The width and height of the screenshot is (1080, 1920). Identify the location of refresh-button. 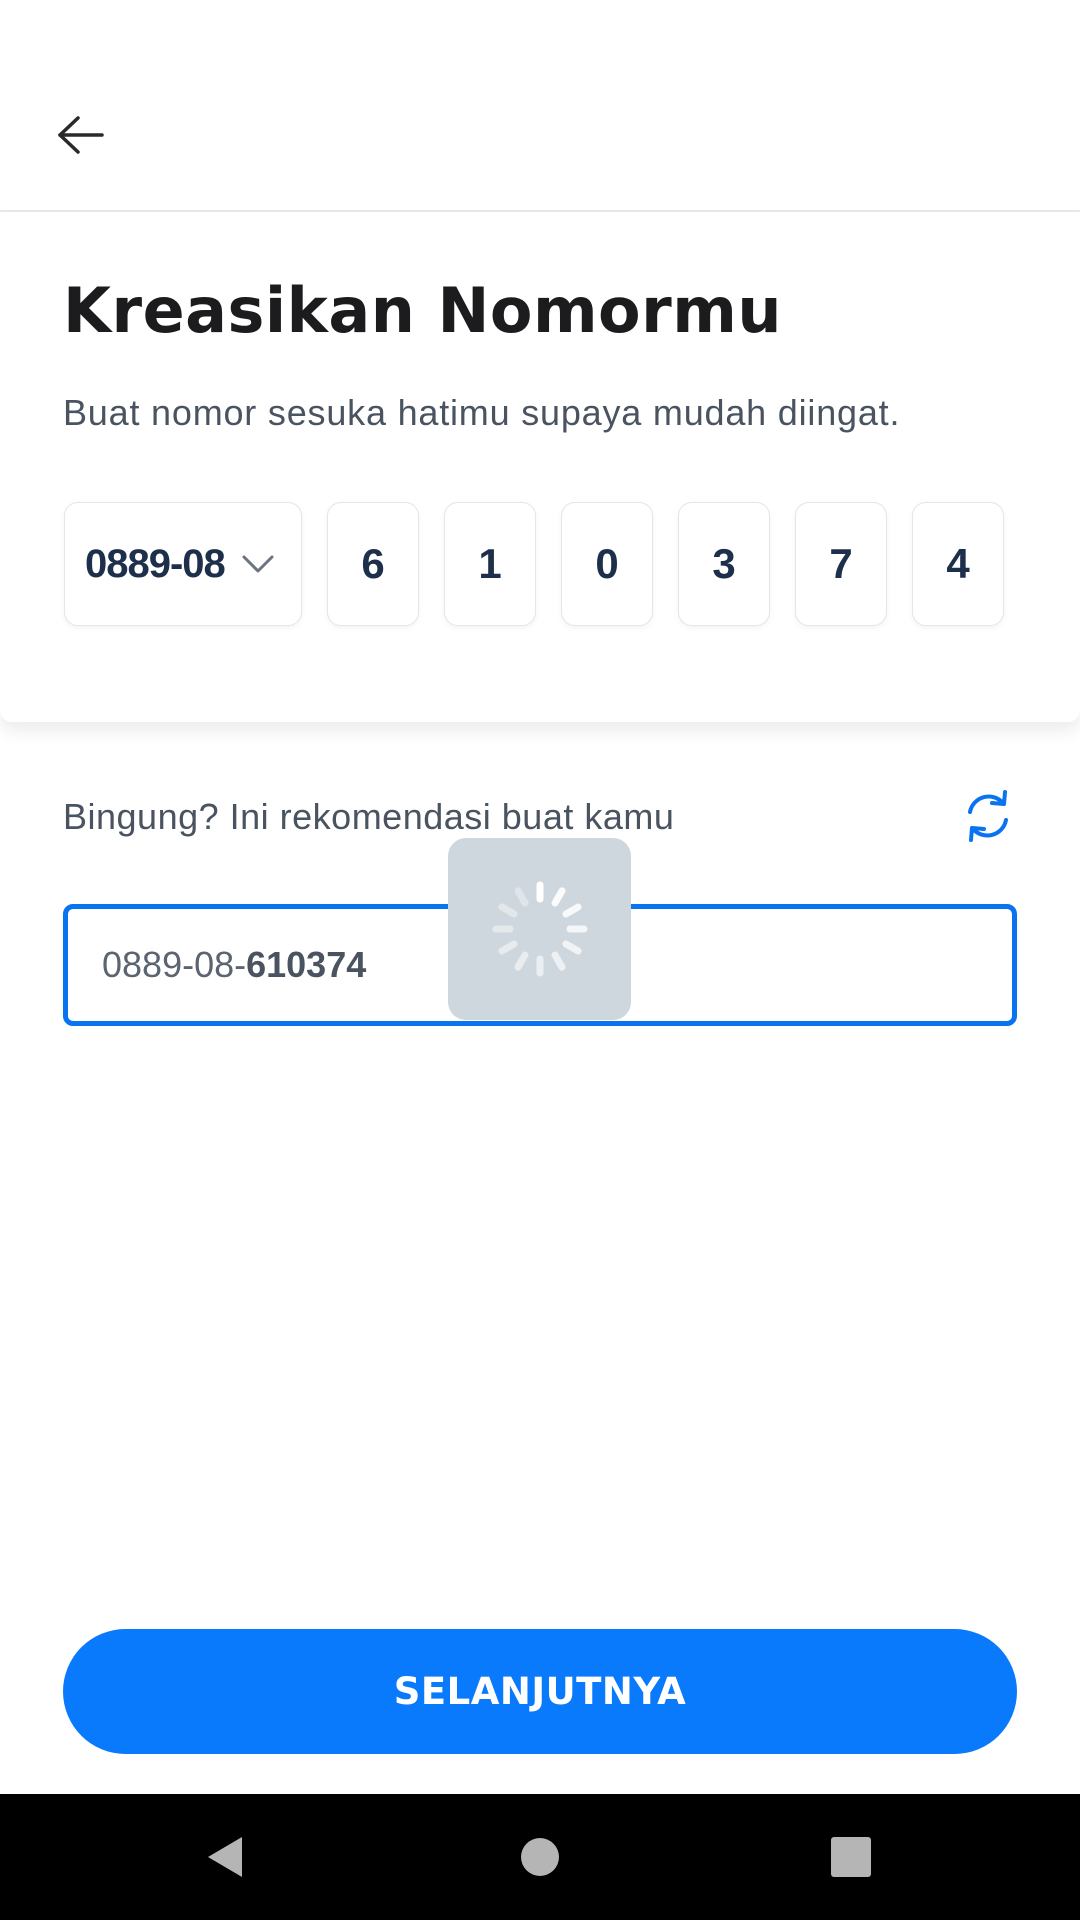
(988, 816).